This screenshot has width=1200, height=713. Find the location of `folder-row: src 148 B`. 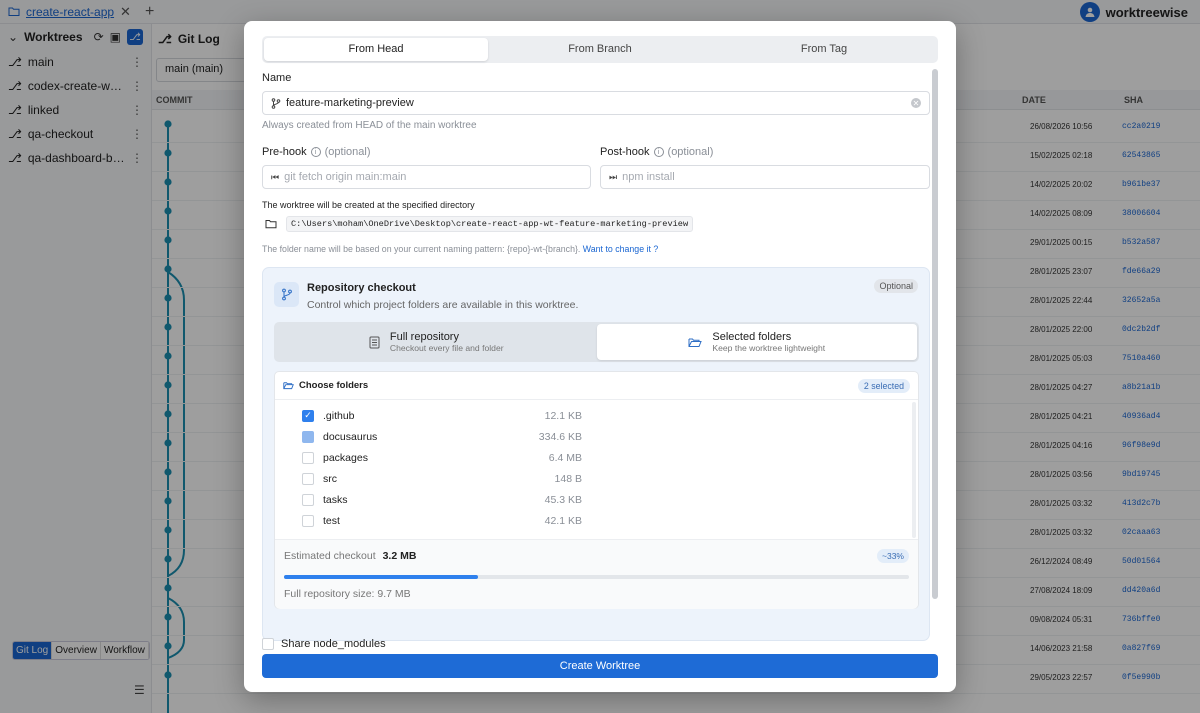

folder-row: src 148 B is located at coordinates (442, 478).